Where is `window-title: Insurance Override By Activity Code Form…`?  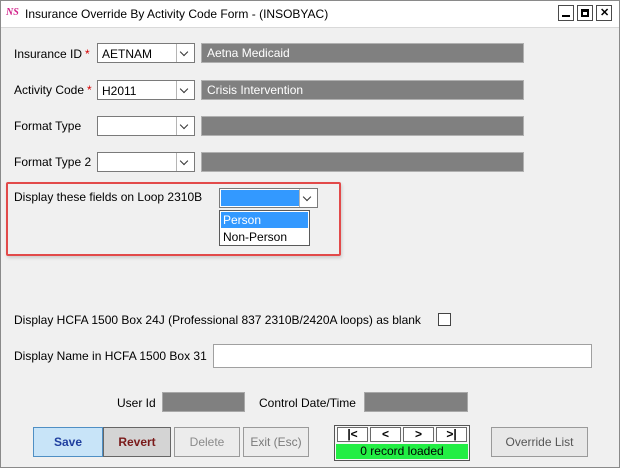 window-title: Insurance Override By Activity Code Form… is located at coordinates (177, 14).